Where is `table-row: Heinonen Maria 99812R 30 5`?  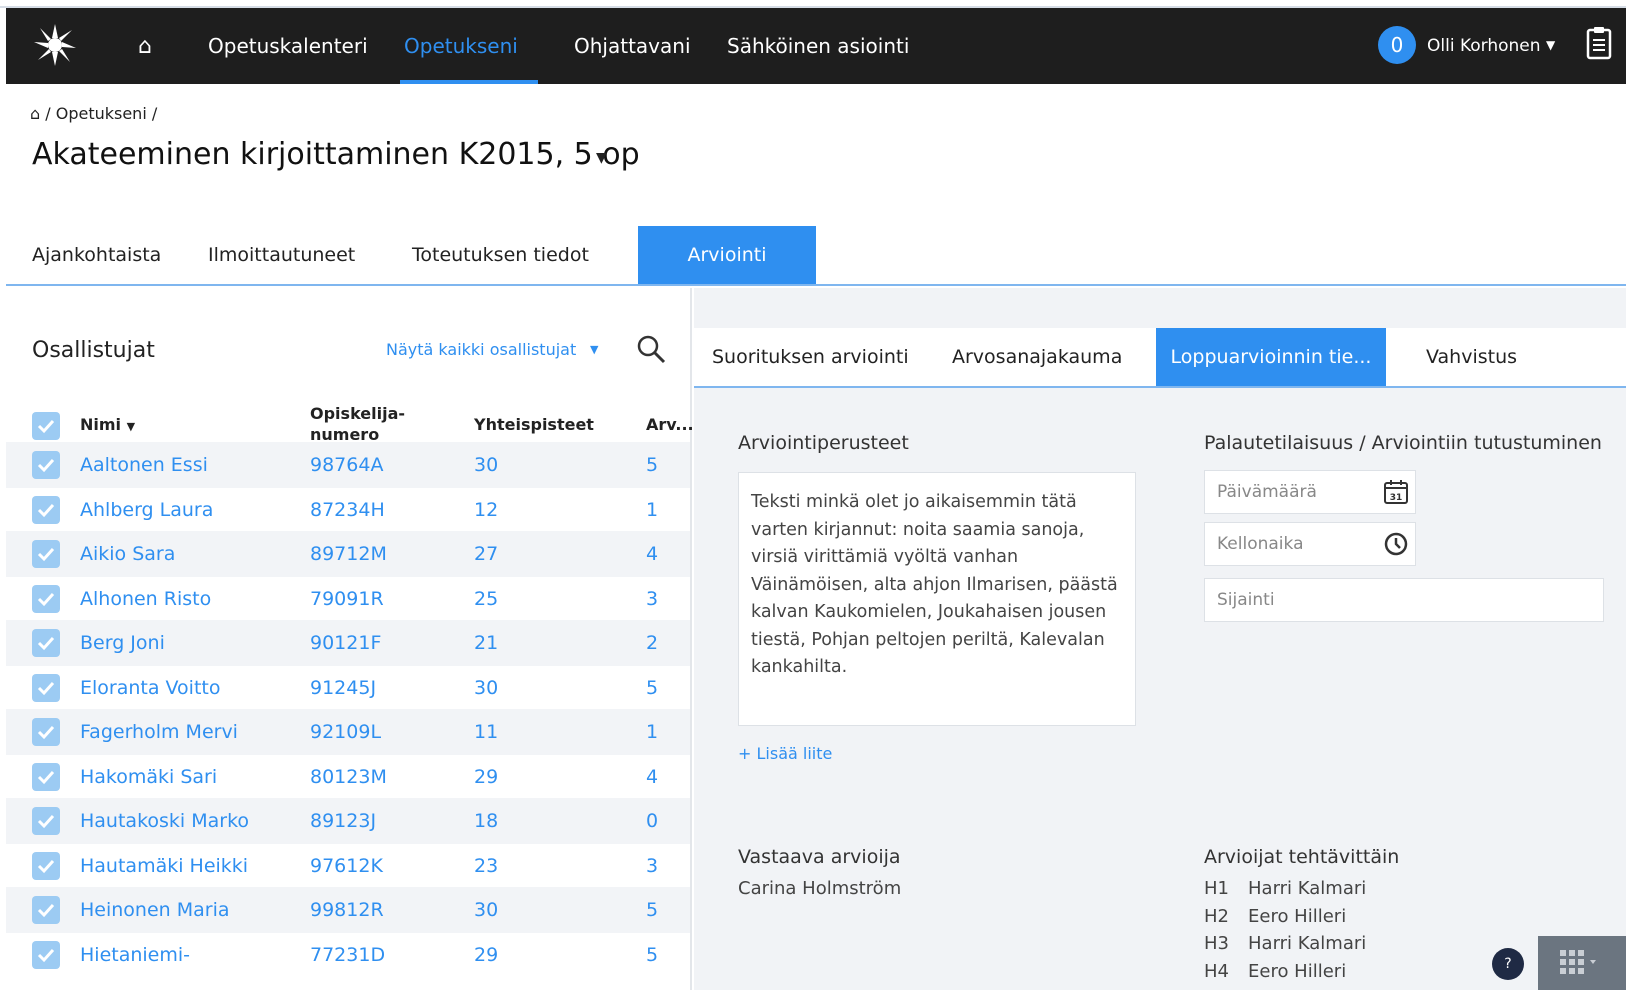 table-row: Heinonen Maria 99812R 30 5 is located at coordinates (348, 910).